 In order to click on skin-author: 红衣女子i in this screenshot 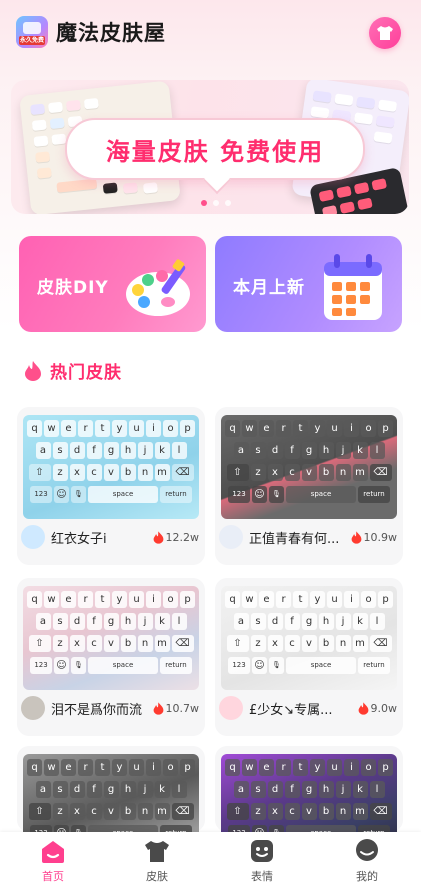, I will do `click(79, 539)`.